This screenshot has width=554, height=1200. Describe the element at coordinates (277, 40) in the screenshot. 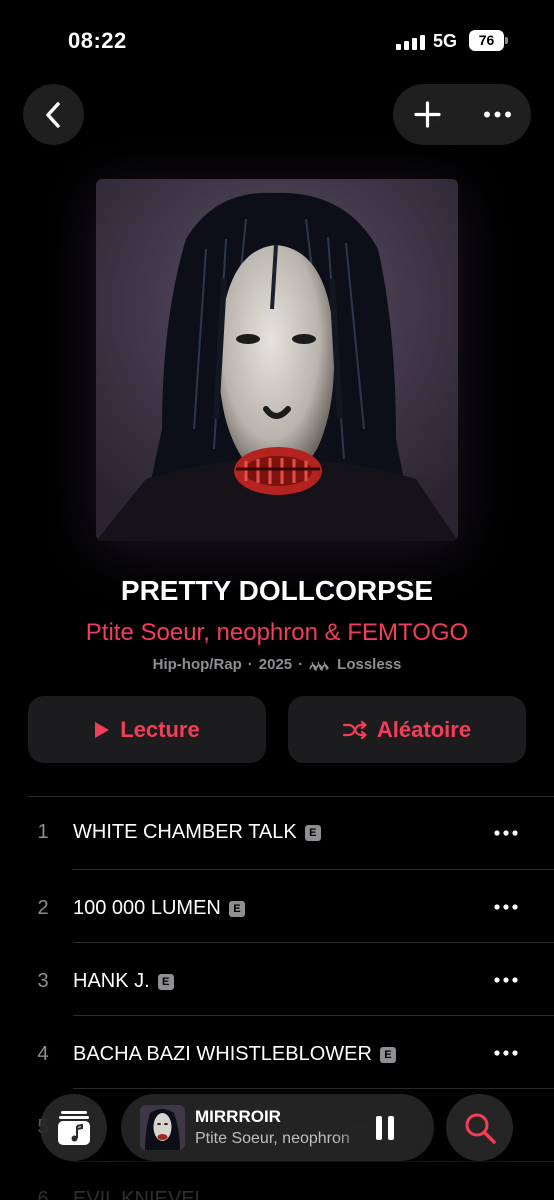

I see `status-bar: 08:22 5G 76` at that location.